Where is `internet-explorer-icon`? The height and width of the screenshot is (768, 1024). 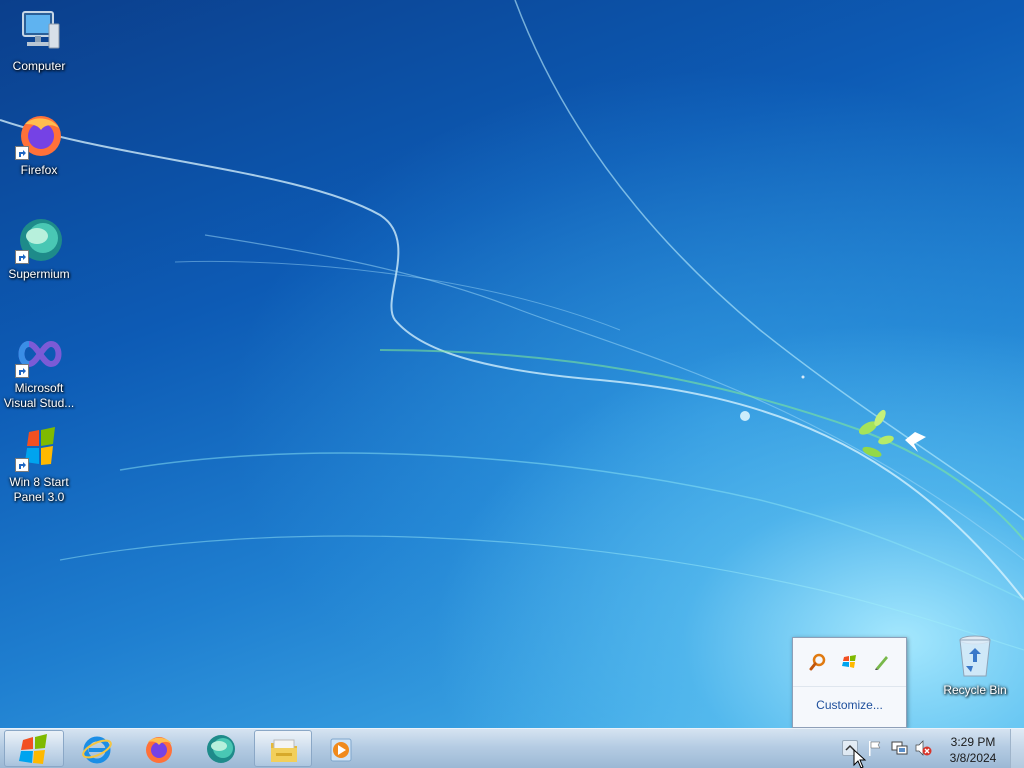 internet-explorer-icon is located at coordinates (97, 750).